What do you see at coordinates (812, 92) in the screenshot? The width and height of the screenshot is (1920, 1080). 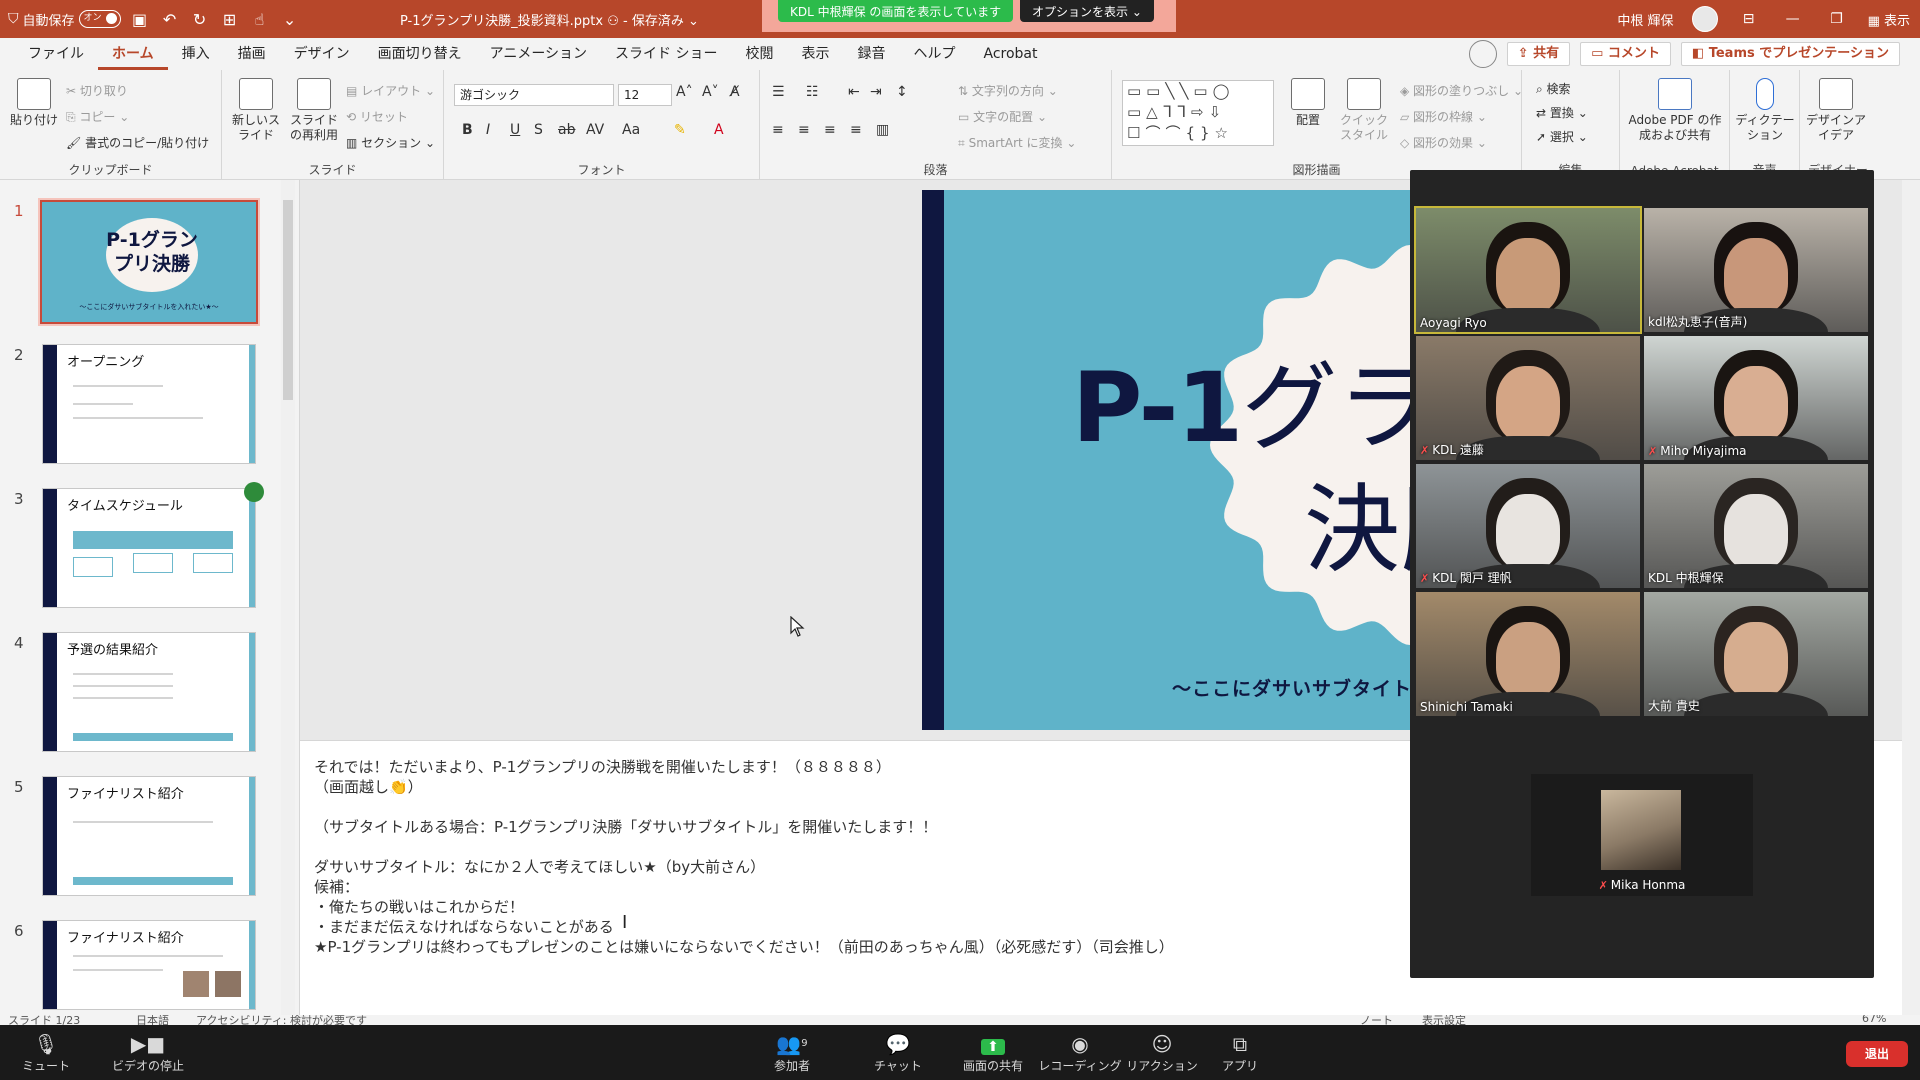 I see `numbering-icon: ☷` at bounding box center [812, 92].